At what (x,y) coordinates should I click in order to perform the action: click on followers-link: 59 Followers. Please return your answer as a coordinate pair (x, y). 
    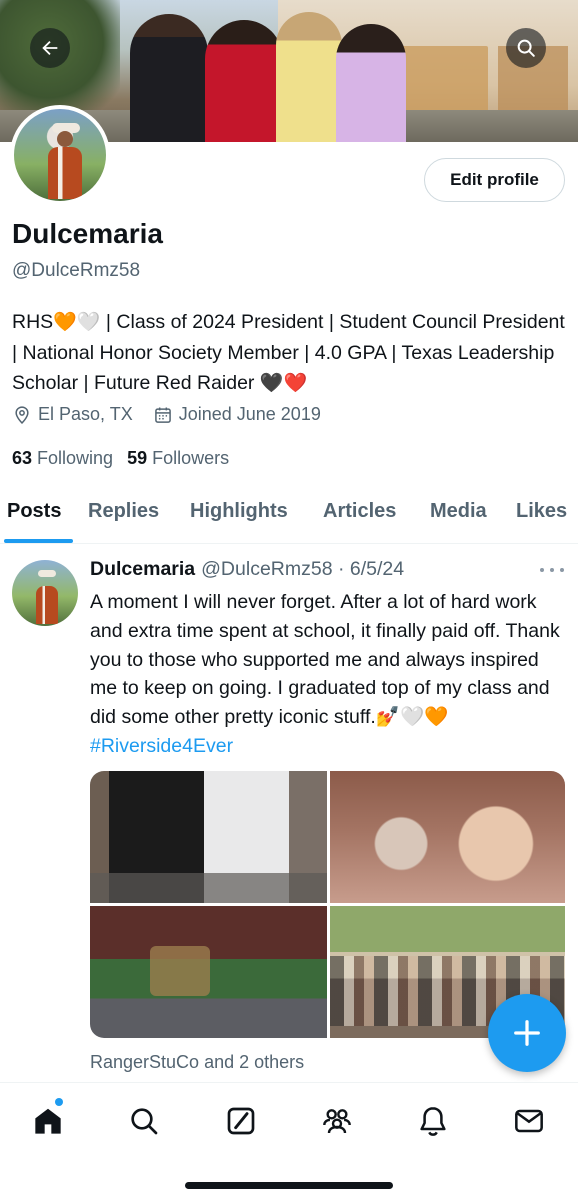
    Looking at the image, I should click on (178, 458).